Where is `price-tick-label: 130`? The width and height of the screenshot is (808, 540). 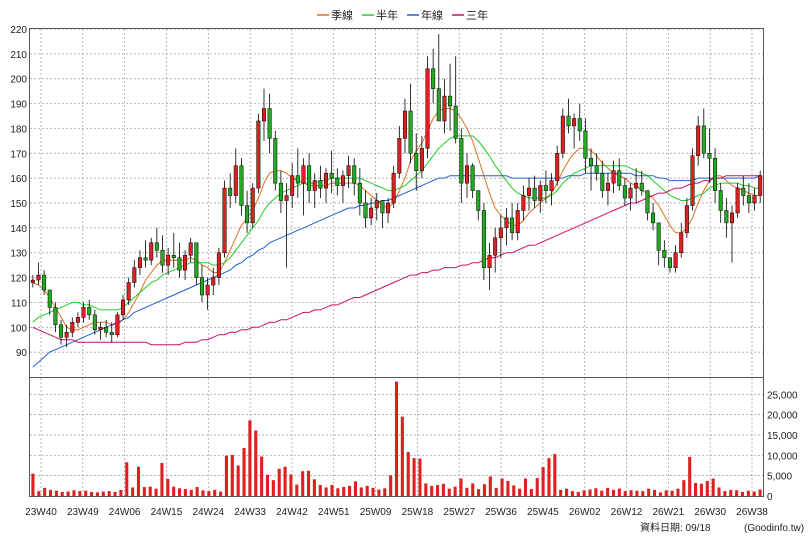
price-tick-label: 130 is located at coordinates (18, 254).